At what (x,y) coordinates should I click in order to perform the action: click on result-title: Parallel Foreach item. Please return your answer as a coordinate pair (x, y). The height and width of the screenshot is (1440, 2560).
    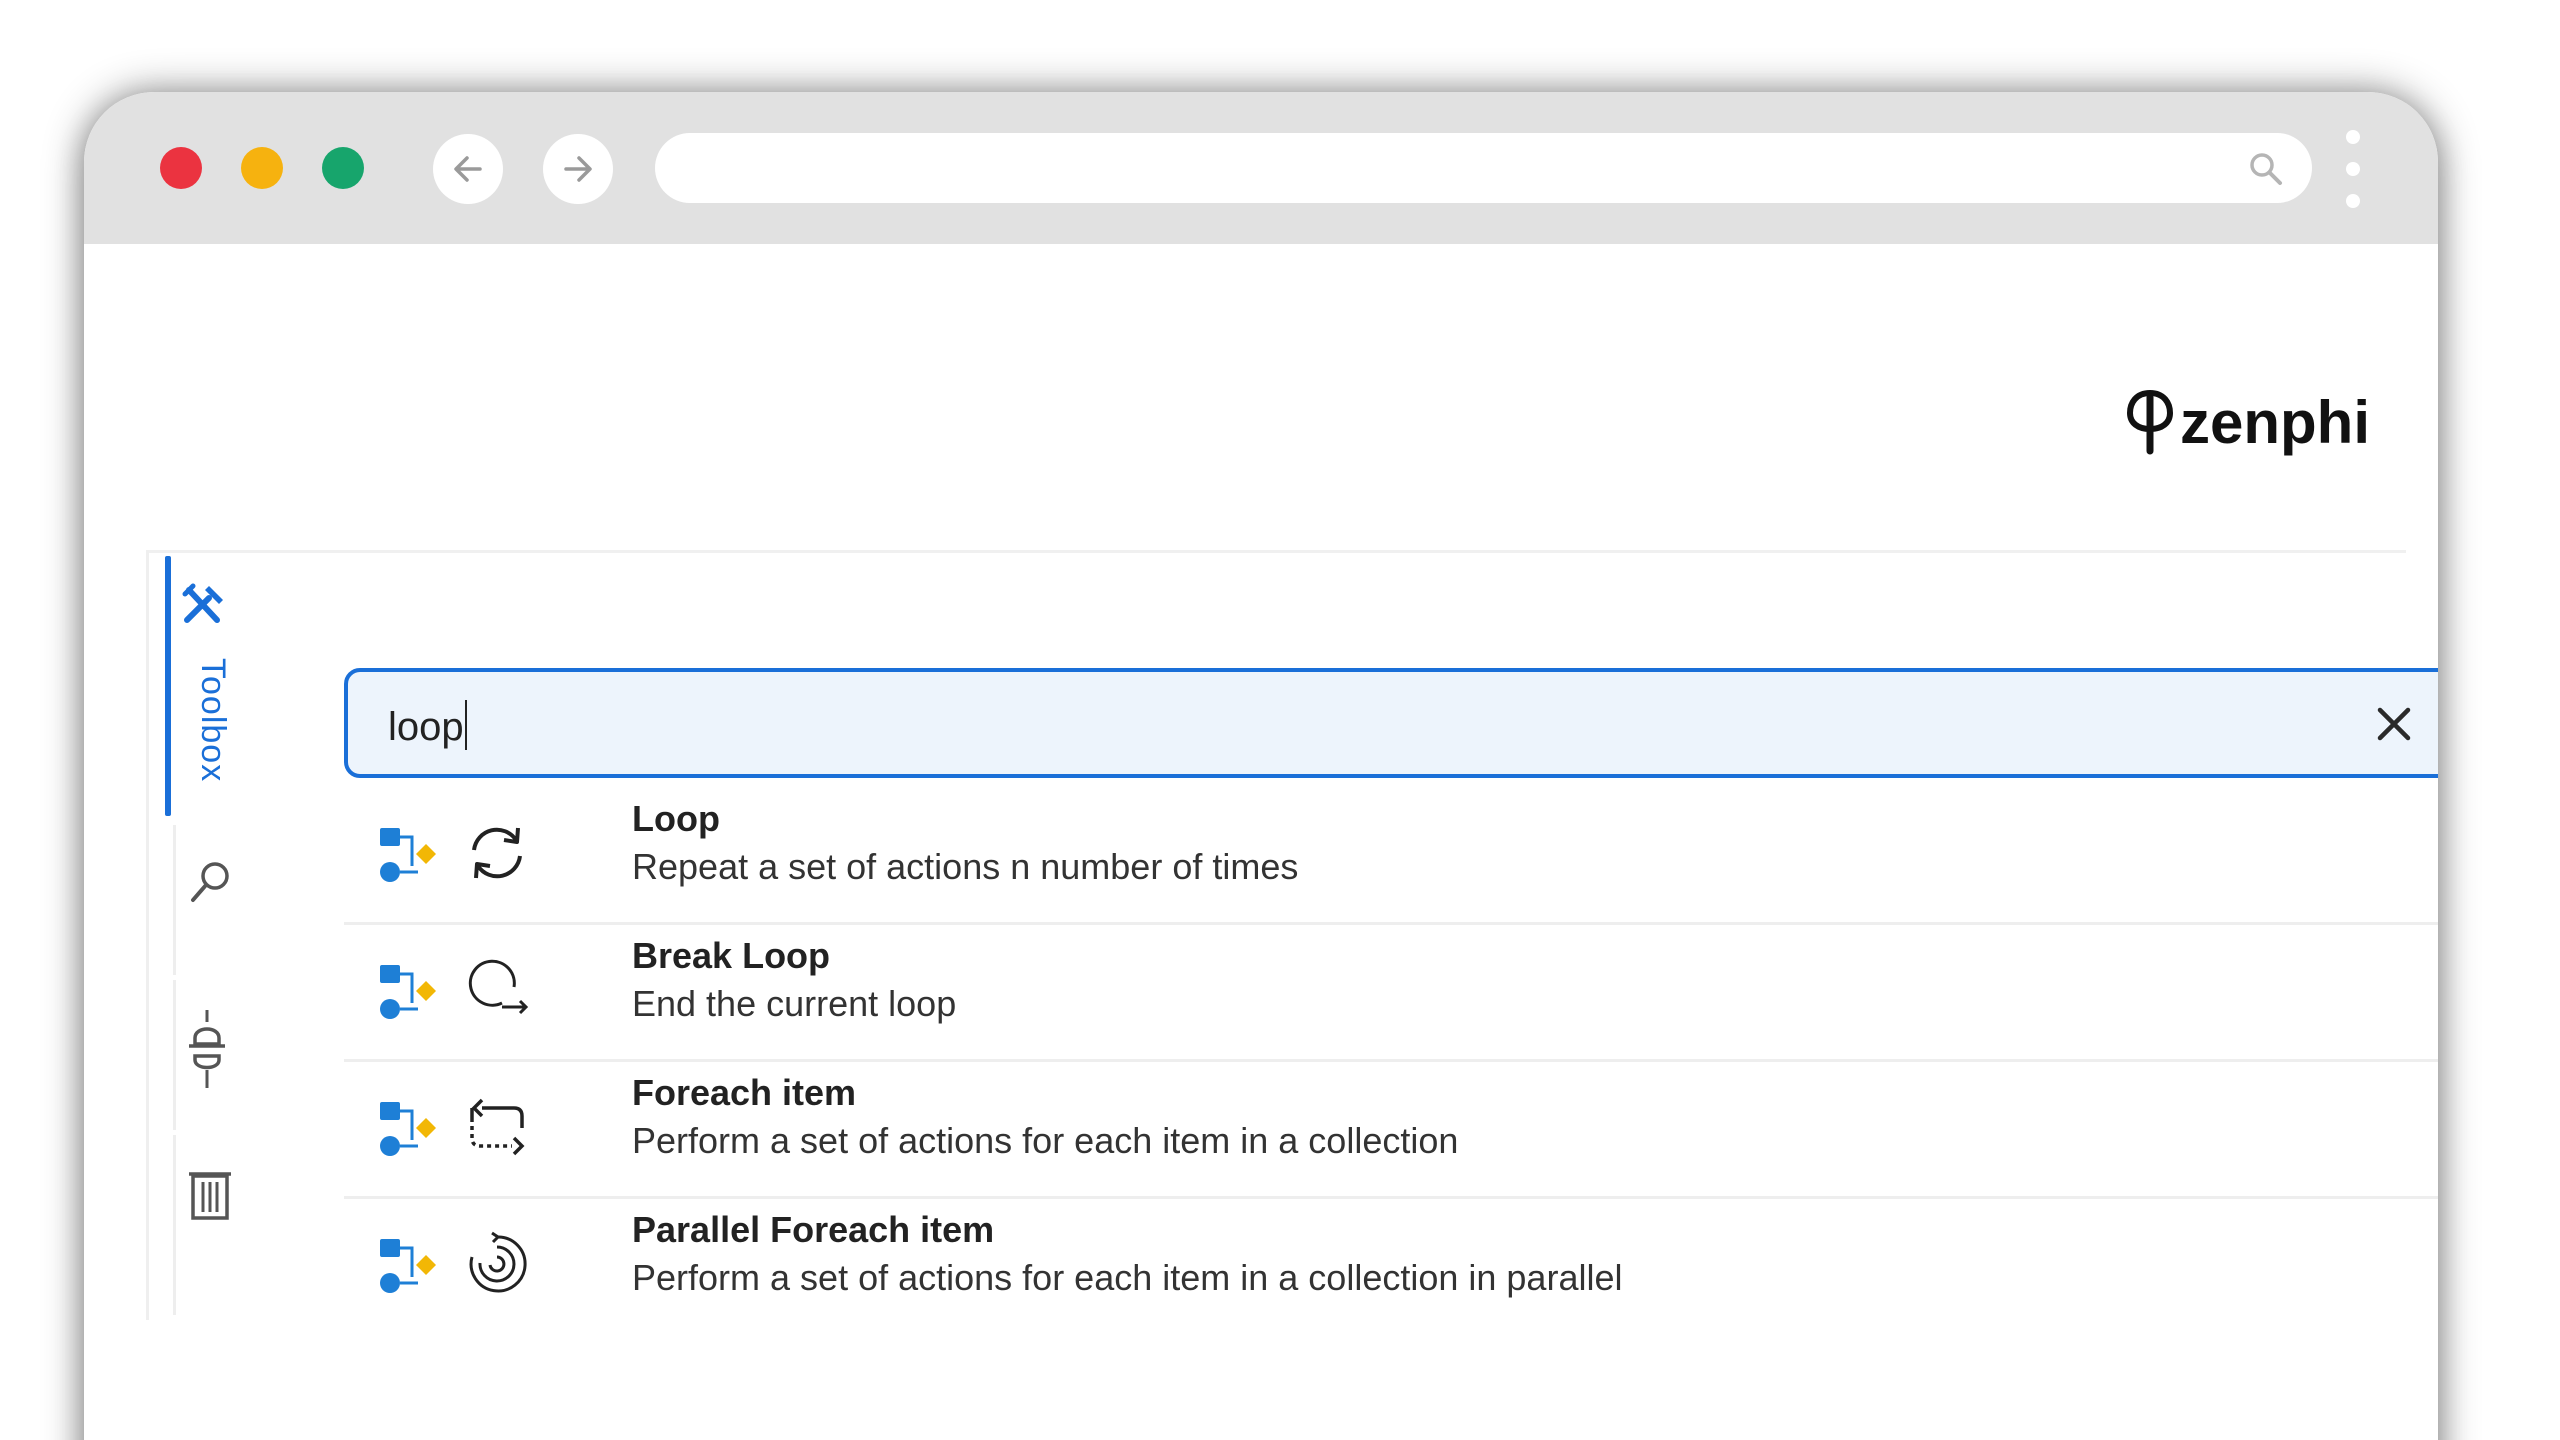
    Looking at the image, I should click on (813, 1229).